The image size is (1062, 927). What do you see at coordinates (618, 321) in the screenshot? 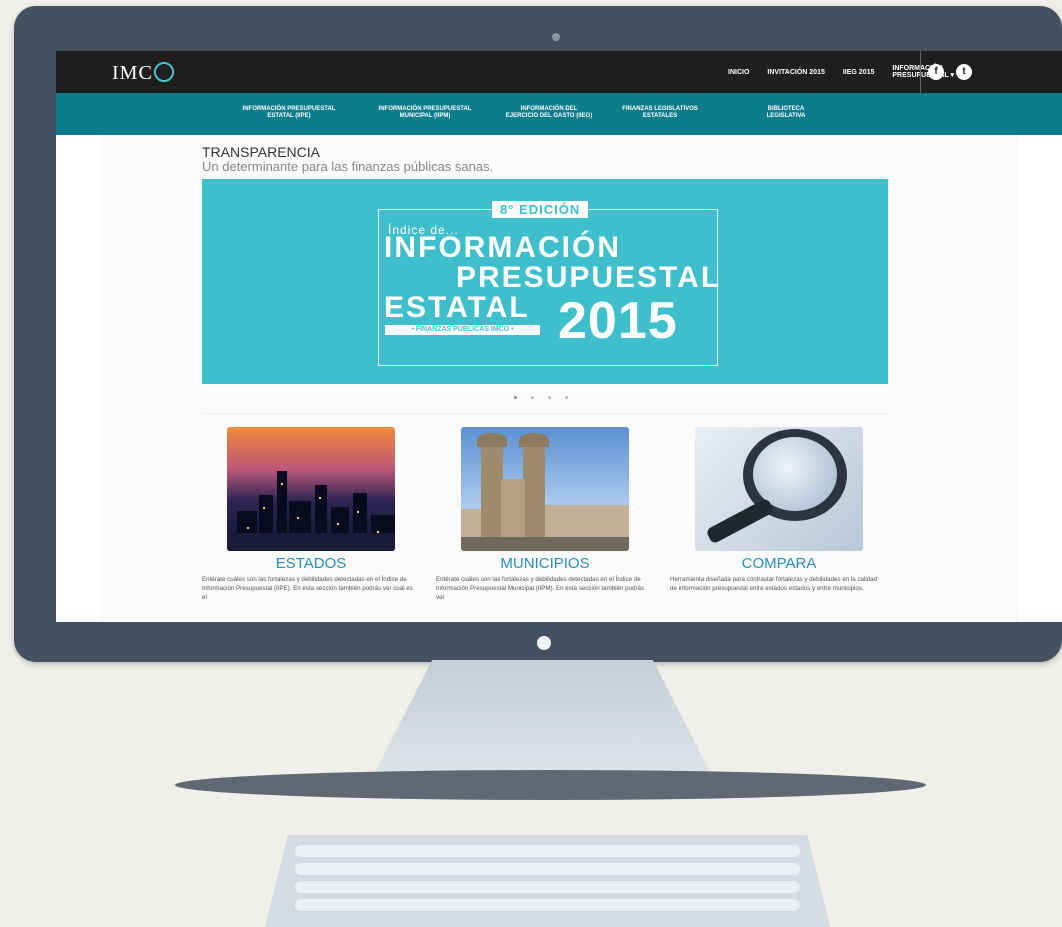
I see `banner-year: 2015` at bounding box center [618, 321].